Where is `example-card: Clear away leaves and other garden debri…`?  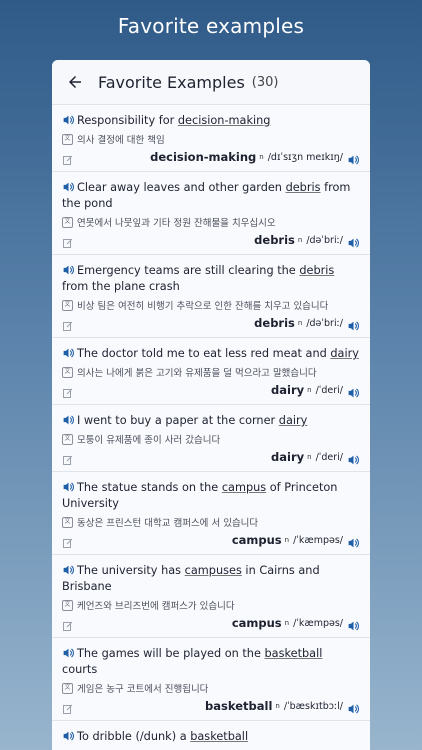 example-card: Clear away leaves and other garden debri… is located at coordinates (211, 212).